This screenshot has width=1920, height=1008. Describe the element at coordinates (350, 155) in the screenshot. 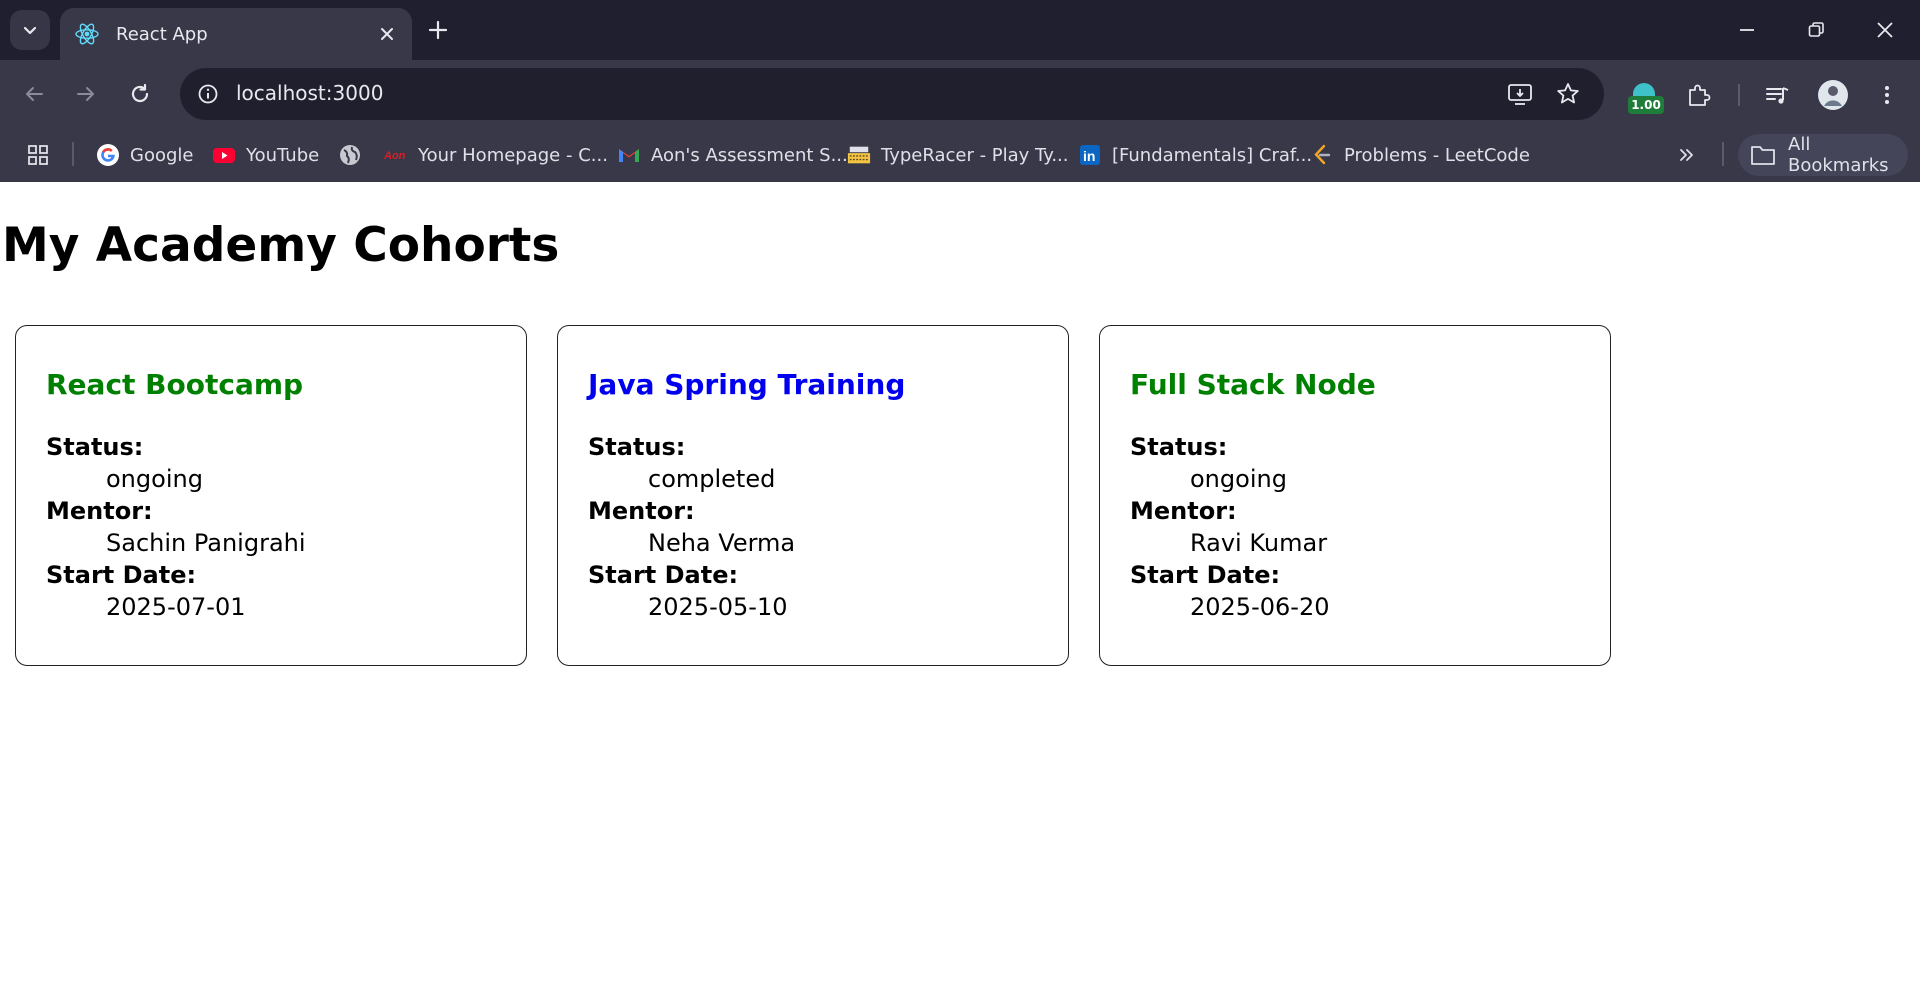

I see `globe-icon` at that location.